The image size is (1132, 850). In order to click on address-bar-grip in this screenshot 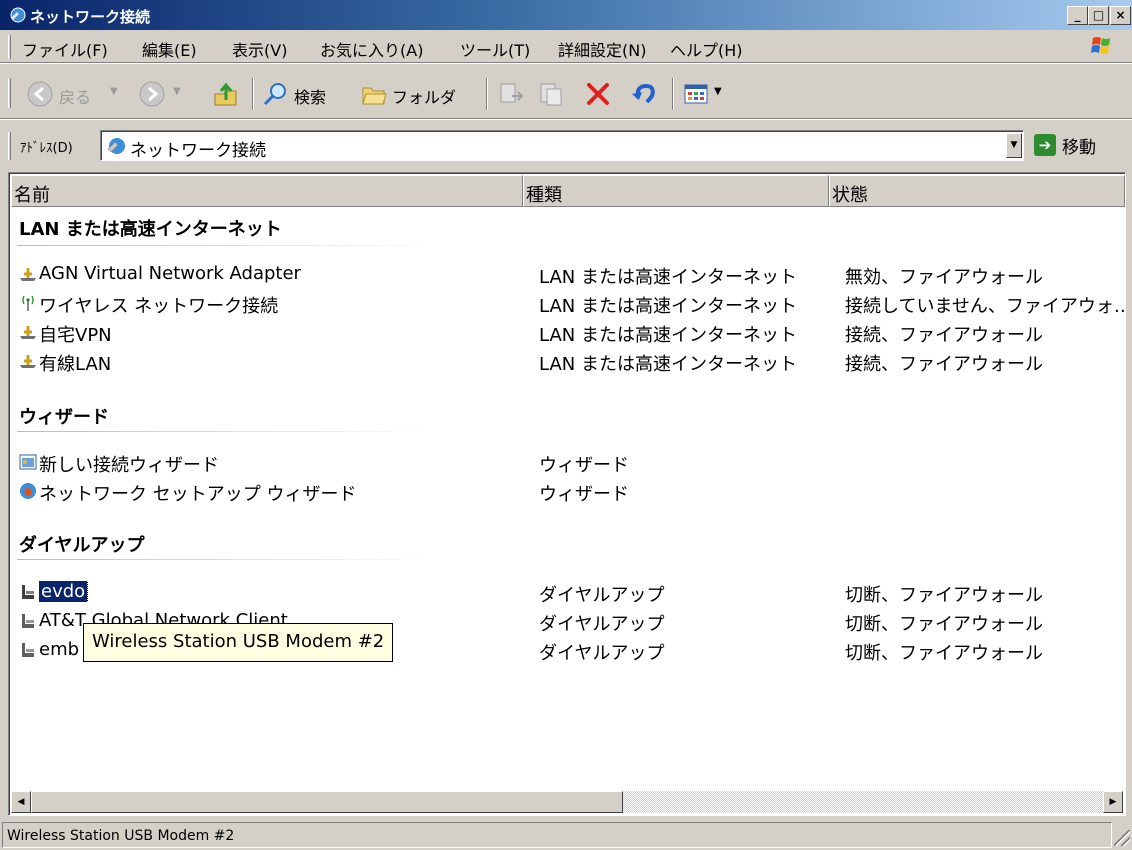, I will do `click(9, 146)`.